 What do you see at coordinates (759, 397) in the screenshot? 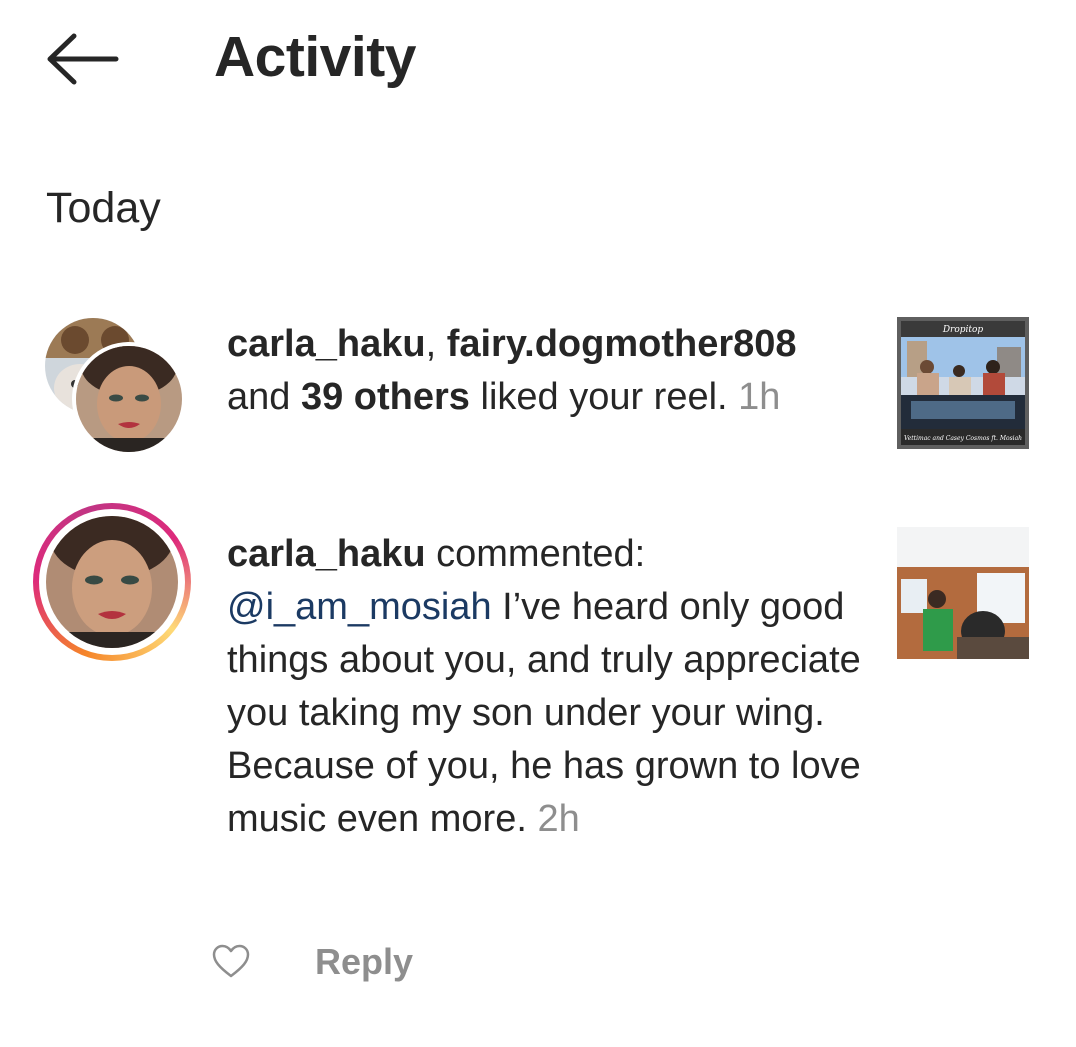
I see `timestamp: 1h` at bounding box center [759, 397].